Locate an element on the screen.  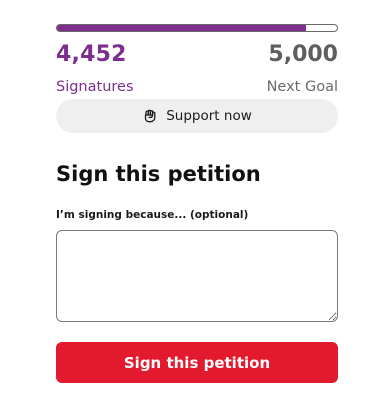
goal-count: 5,000 is located at coordinates (303, 54).